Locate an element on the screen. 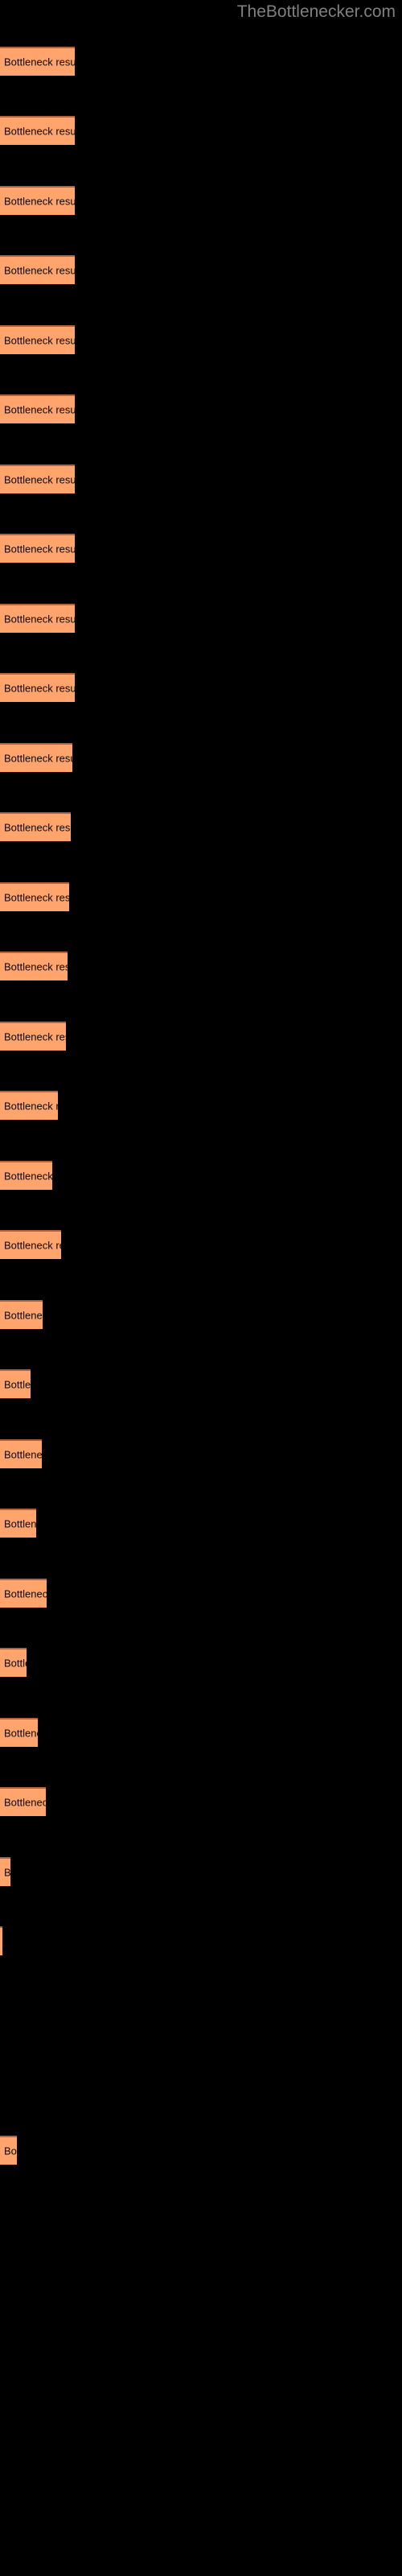  site-watermark: TheBottlenecker.com is located at coordinates (316, 11).